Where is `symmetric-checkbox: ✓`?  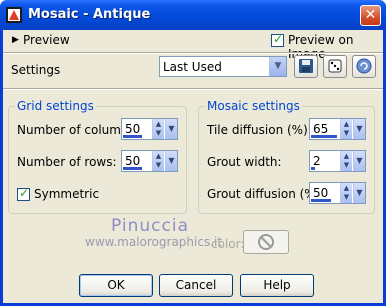 symmetric-checkbox: ✓ is located at coordinates (23, 193).